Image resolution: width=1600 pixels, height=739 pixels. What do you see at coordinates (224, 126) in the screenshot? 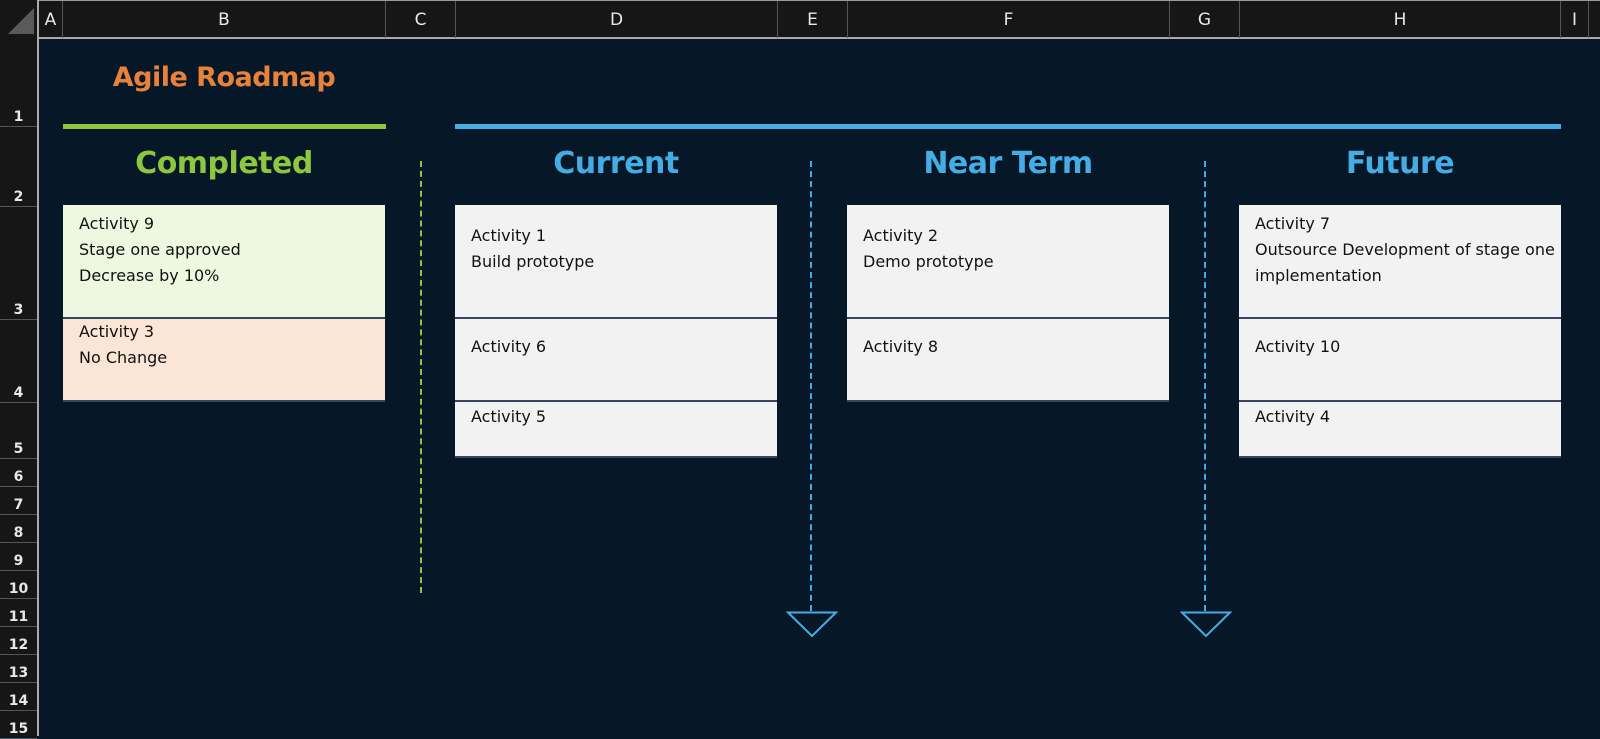
I see `completed-divider-line` at bounding box center [224, 126].